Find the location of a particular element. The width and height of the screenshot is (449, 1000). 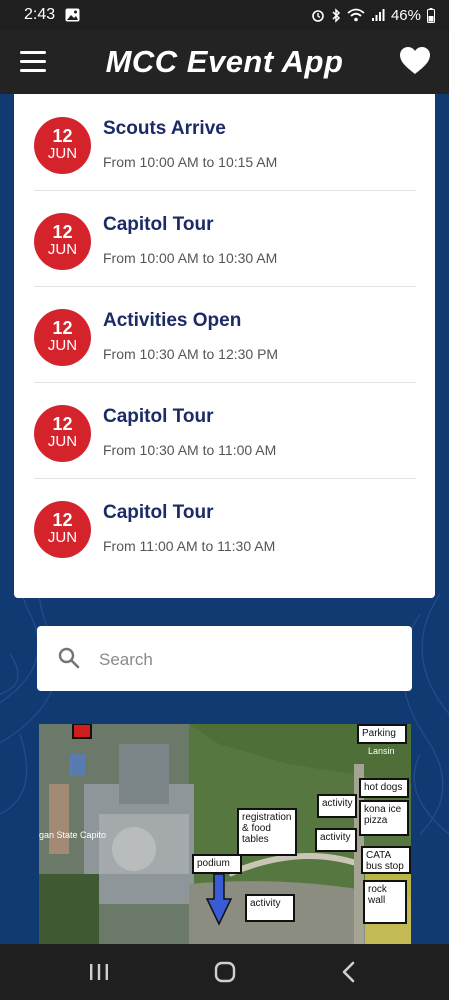

map-label-activity-3: activity is located at coordinates (270, 908).